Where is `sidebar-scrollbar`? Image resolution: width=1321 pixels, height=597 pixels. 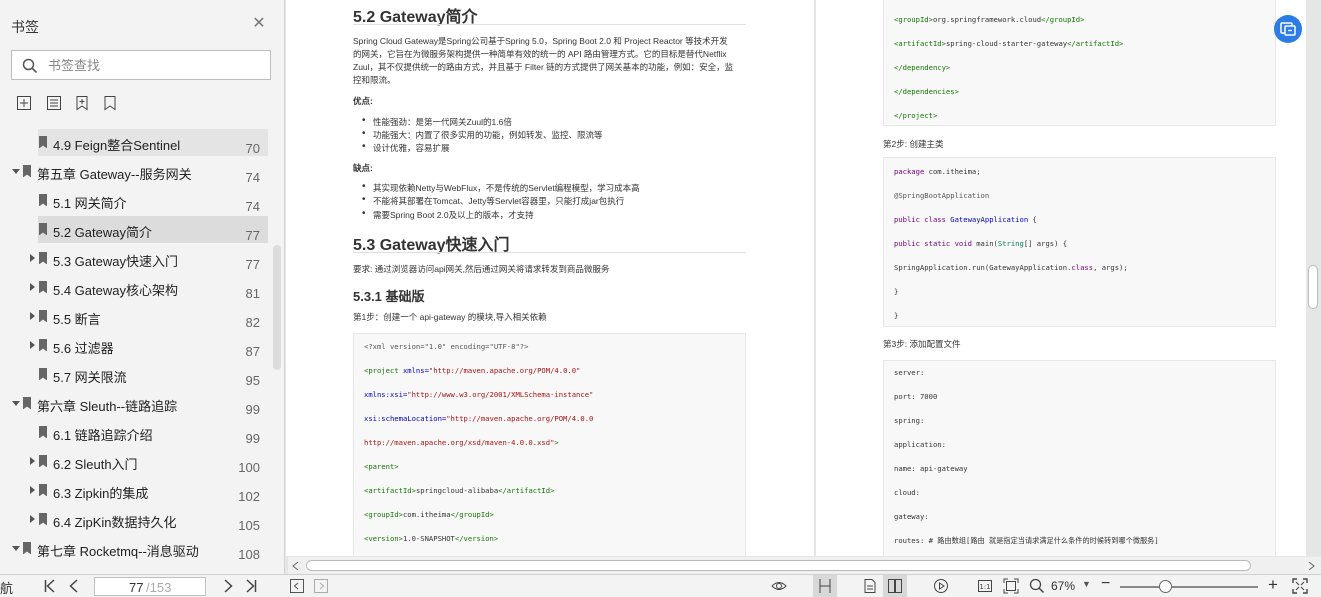 sidebar-scrollbar is located at coordinates (277, 307).